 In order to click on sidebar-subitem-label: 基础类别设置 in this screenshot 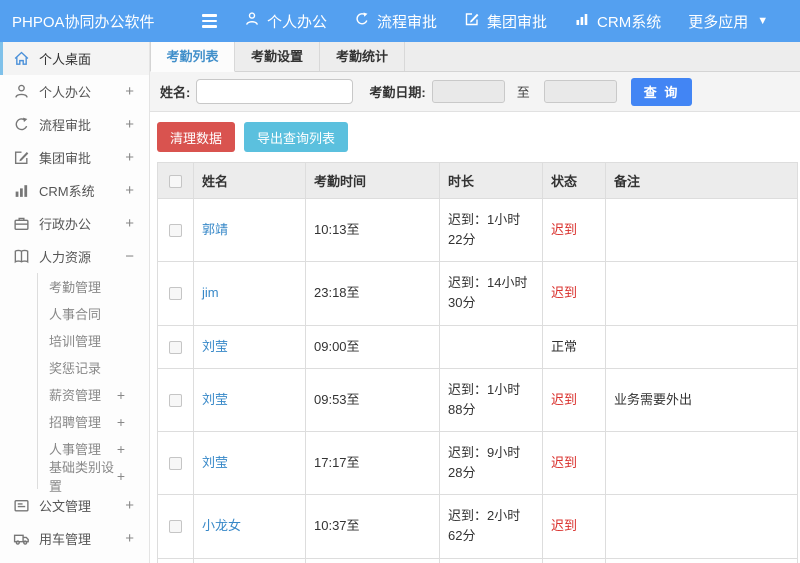, I will do `click(82, 476)`.